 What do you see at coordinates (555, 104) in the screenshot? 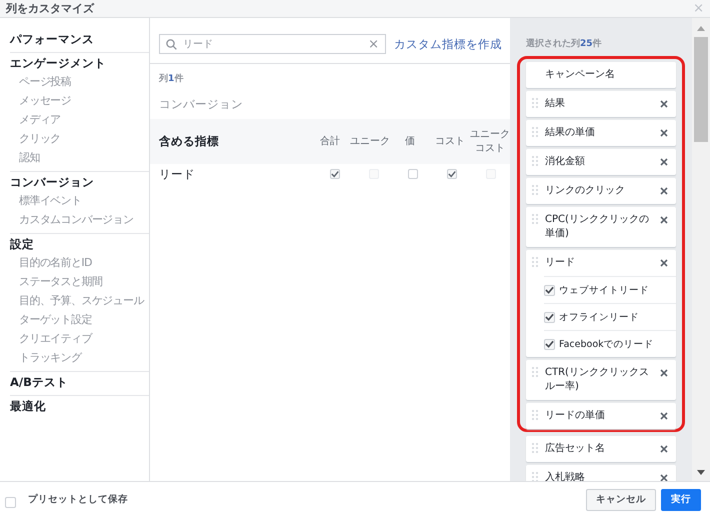
I see `column-label: 結果` at bounding box center [555, 104].